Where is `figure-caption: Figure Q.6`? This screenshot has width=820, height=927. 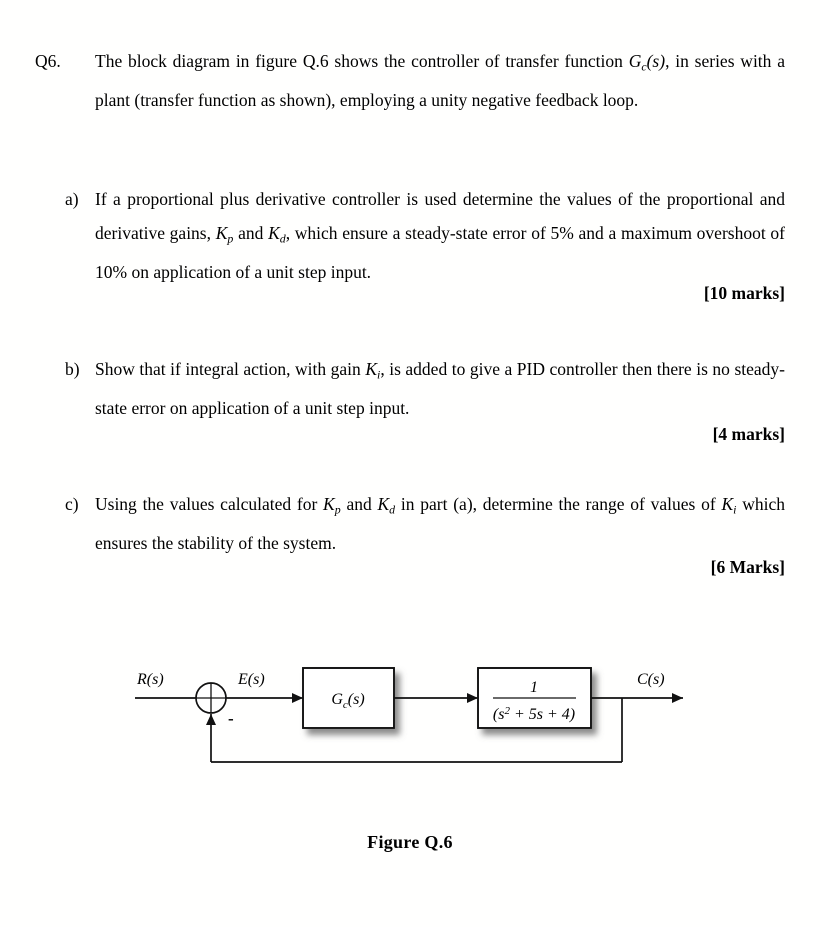
figure-caption: Figure Q.6 is located at coordinates (410, 842).